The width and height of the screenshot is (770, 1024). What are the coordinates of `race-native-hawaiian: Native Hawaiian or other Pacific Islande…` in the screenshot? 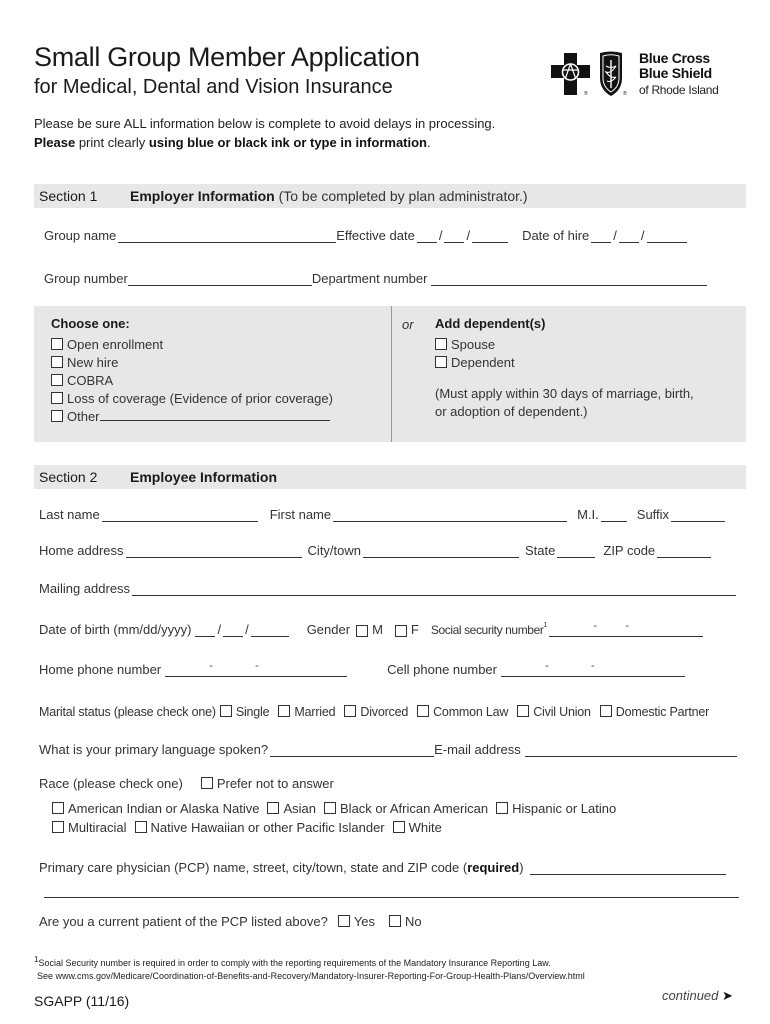 It's located at (259, 827).